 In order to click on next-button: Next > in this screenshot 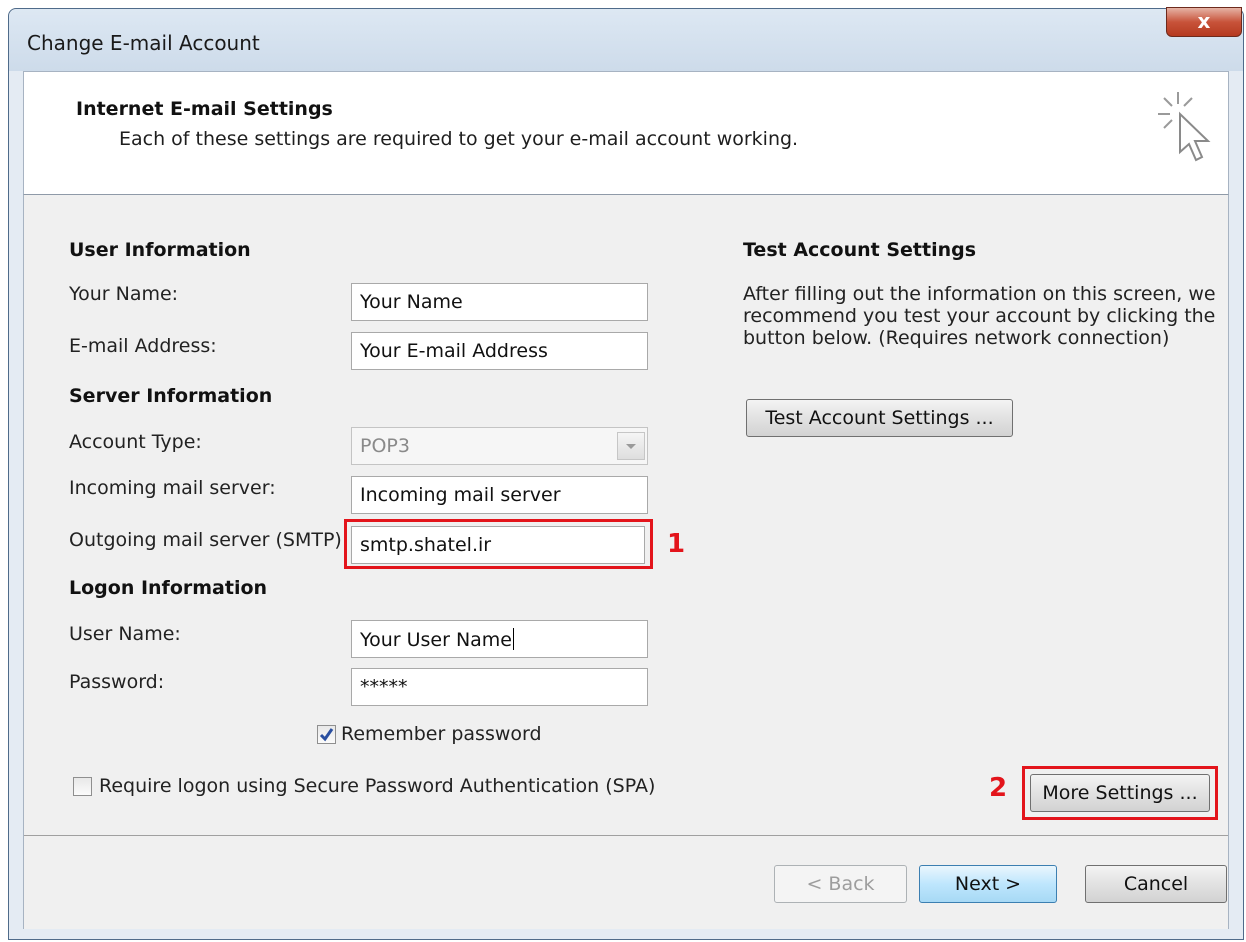, I will do `click(988, 884)`.